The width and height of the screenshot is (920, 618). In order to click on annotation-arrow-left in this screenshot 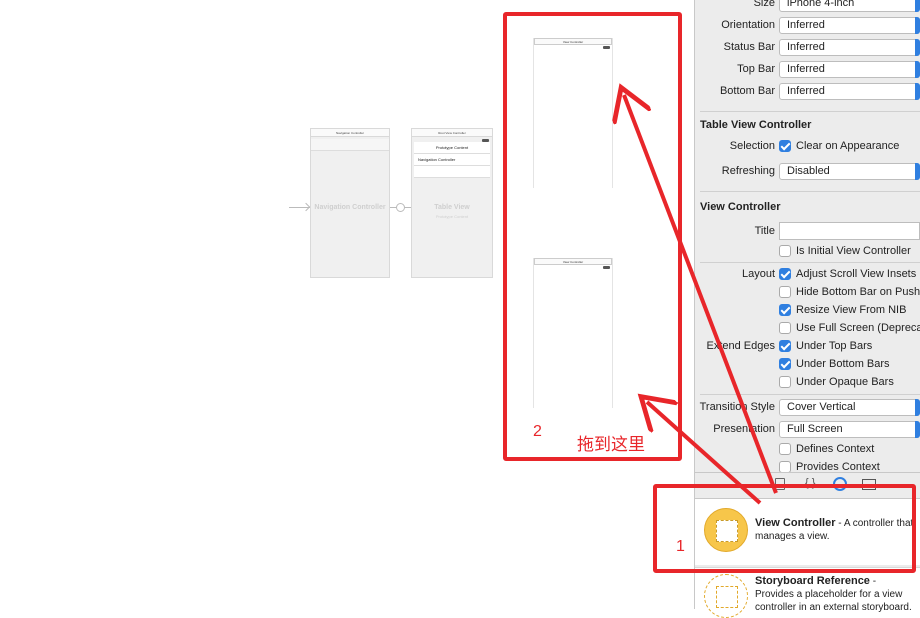, I will do `click(704, 453)`.